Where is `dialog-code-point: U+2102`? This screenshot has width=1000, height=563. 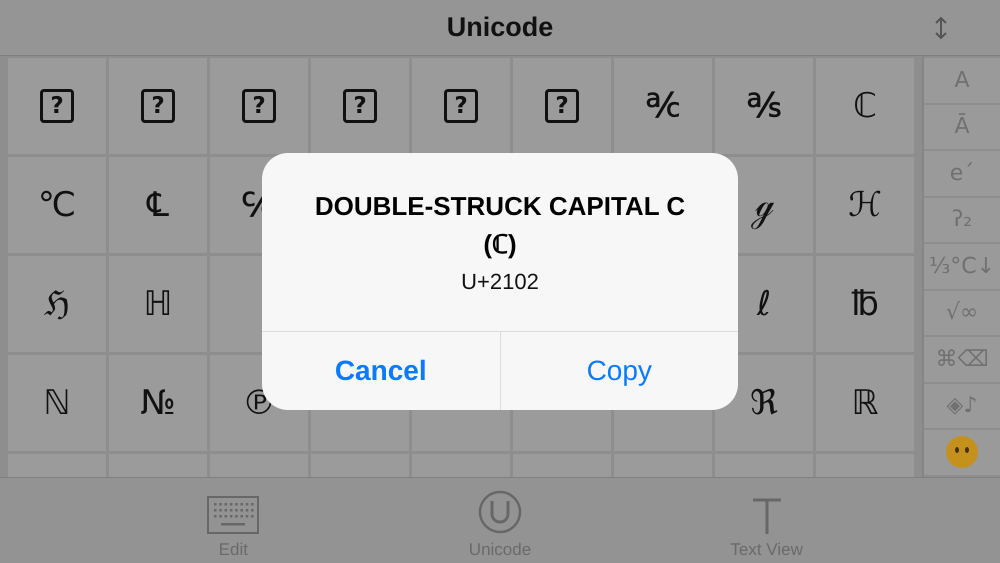 dialog-code-point: U+2102 is located at coordinates (500, 282).